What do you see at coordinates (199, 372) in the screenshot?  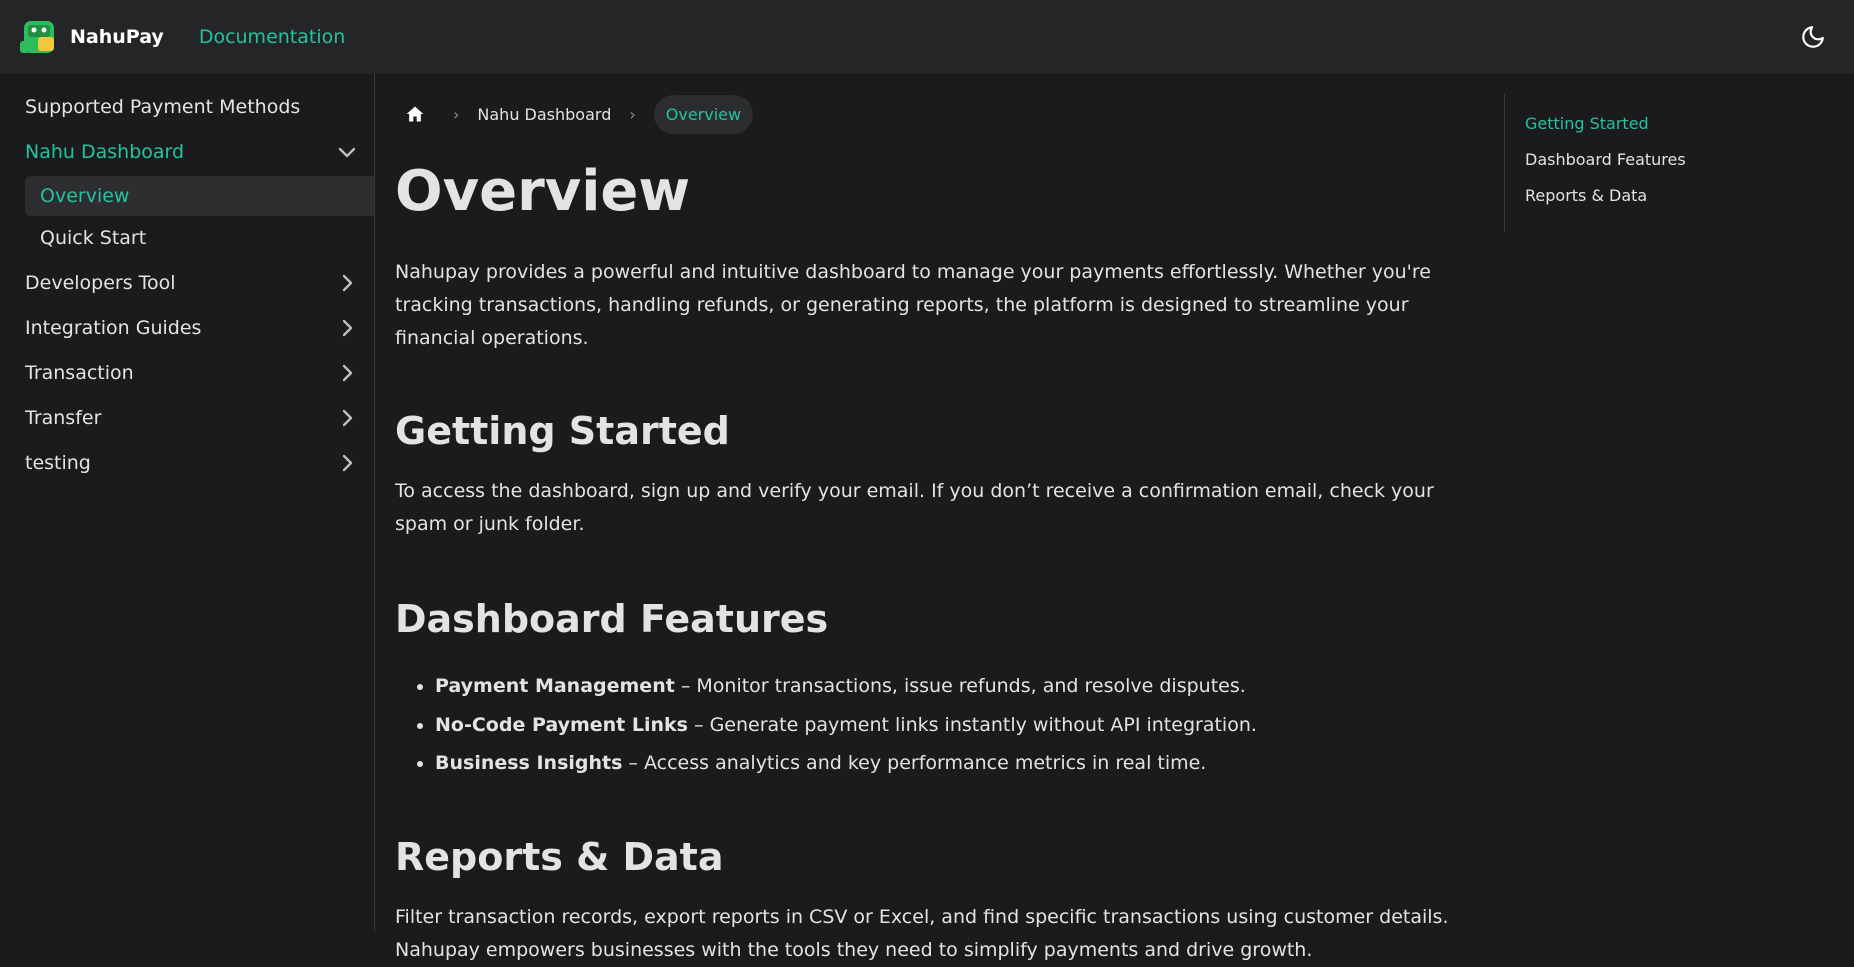 I see `sidebar-item-transaction: Transaction` at bounding box center [199, 372].